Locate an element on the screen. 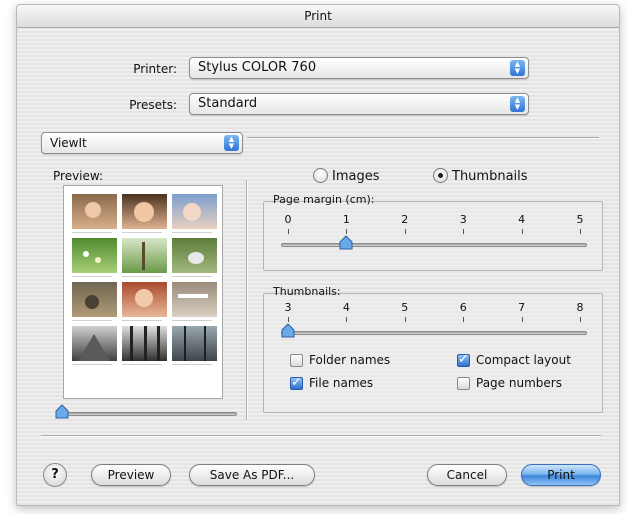 The height and width of the screenshot is (514, 628). folder-names-checkbox is located at coordinates (296, 360).